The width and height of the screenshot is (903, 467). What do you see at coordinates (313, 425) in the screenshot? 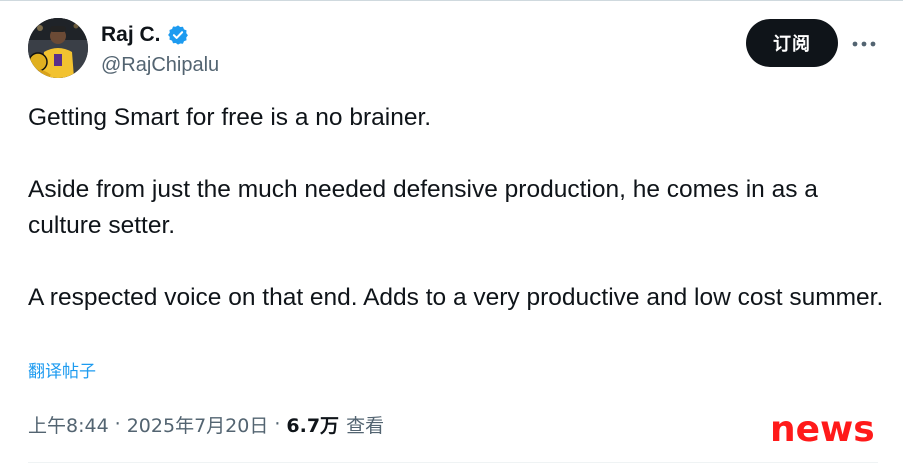
I see `views-count: 6.7万` at bounding box center [313, 425].